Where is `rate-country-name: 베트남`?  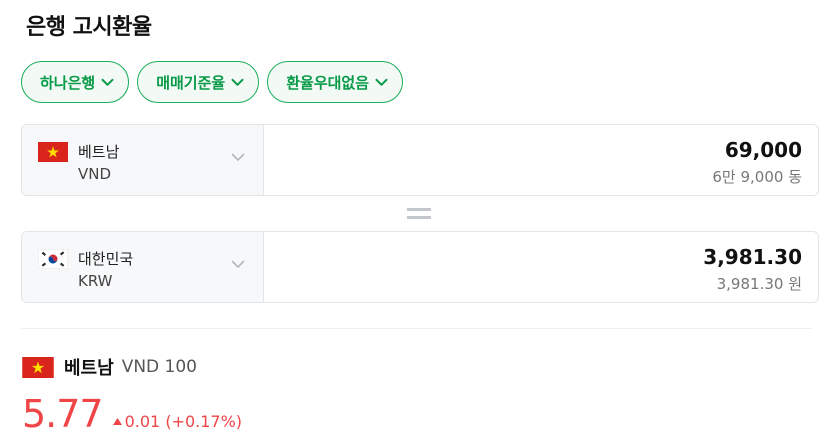 rate-country-name: 베트남 is located at coordinates (89, 368).